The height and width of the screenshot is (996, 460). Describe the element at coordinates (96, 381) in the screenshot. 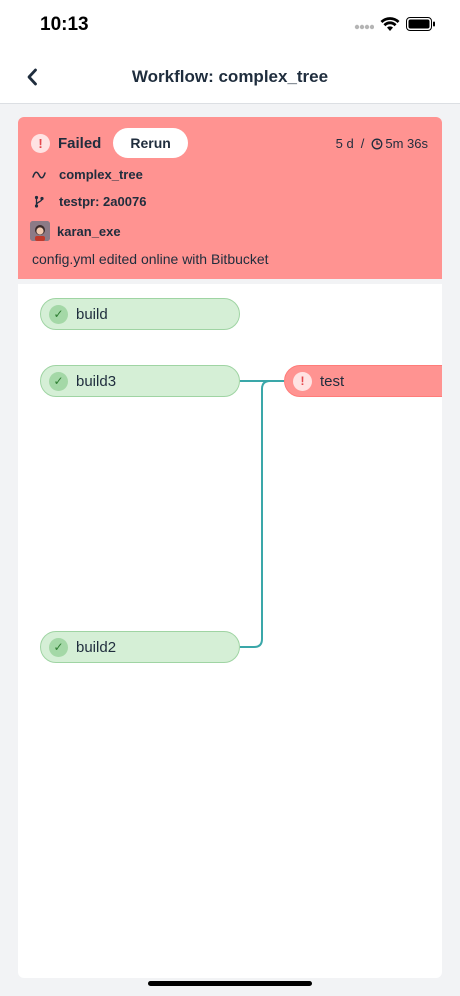

I see `job-label: build3` at that location.